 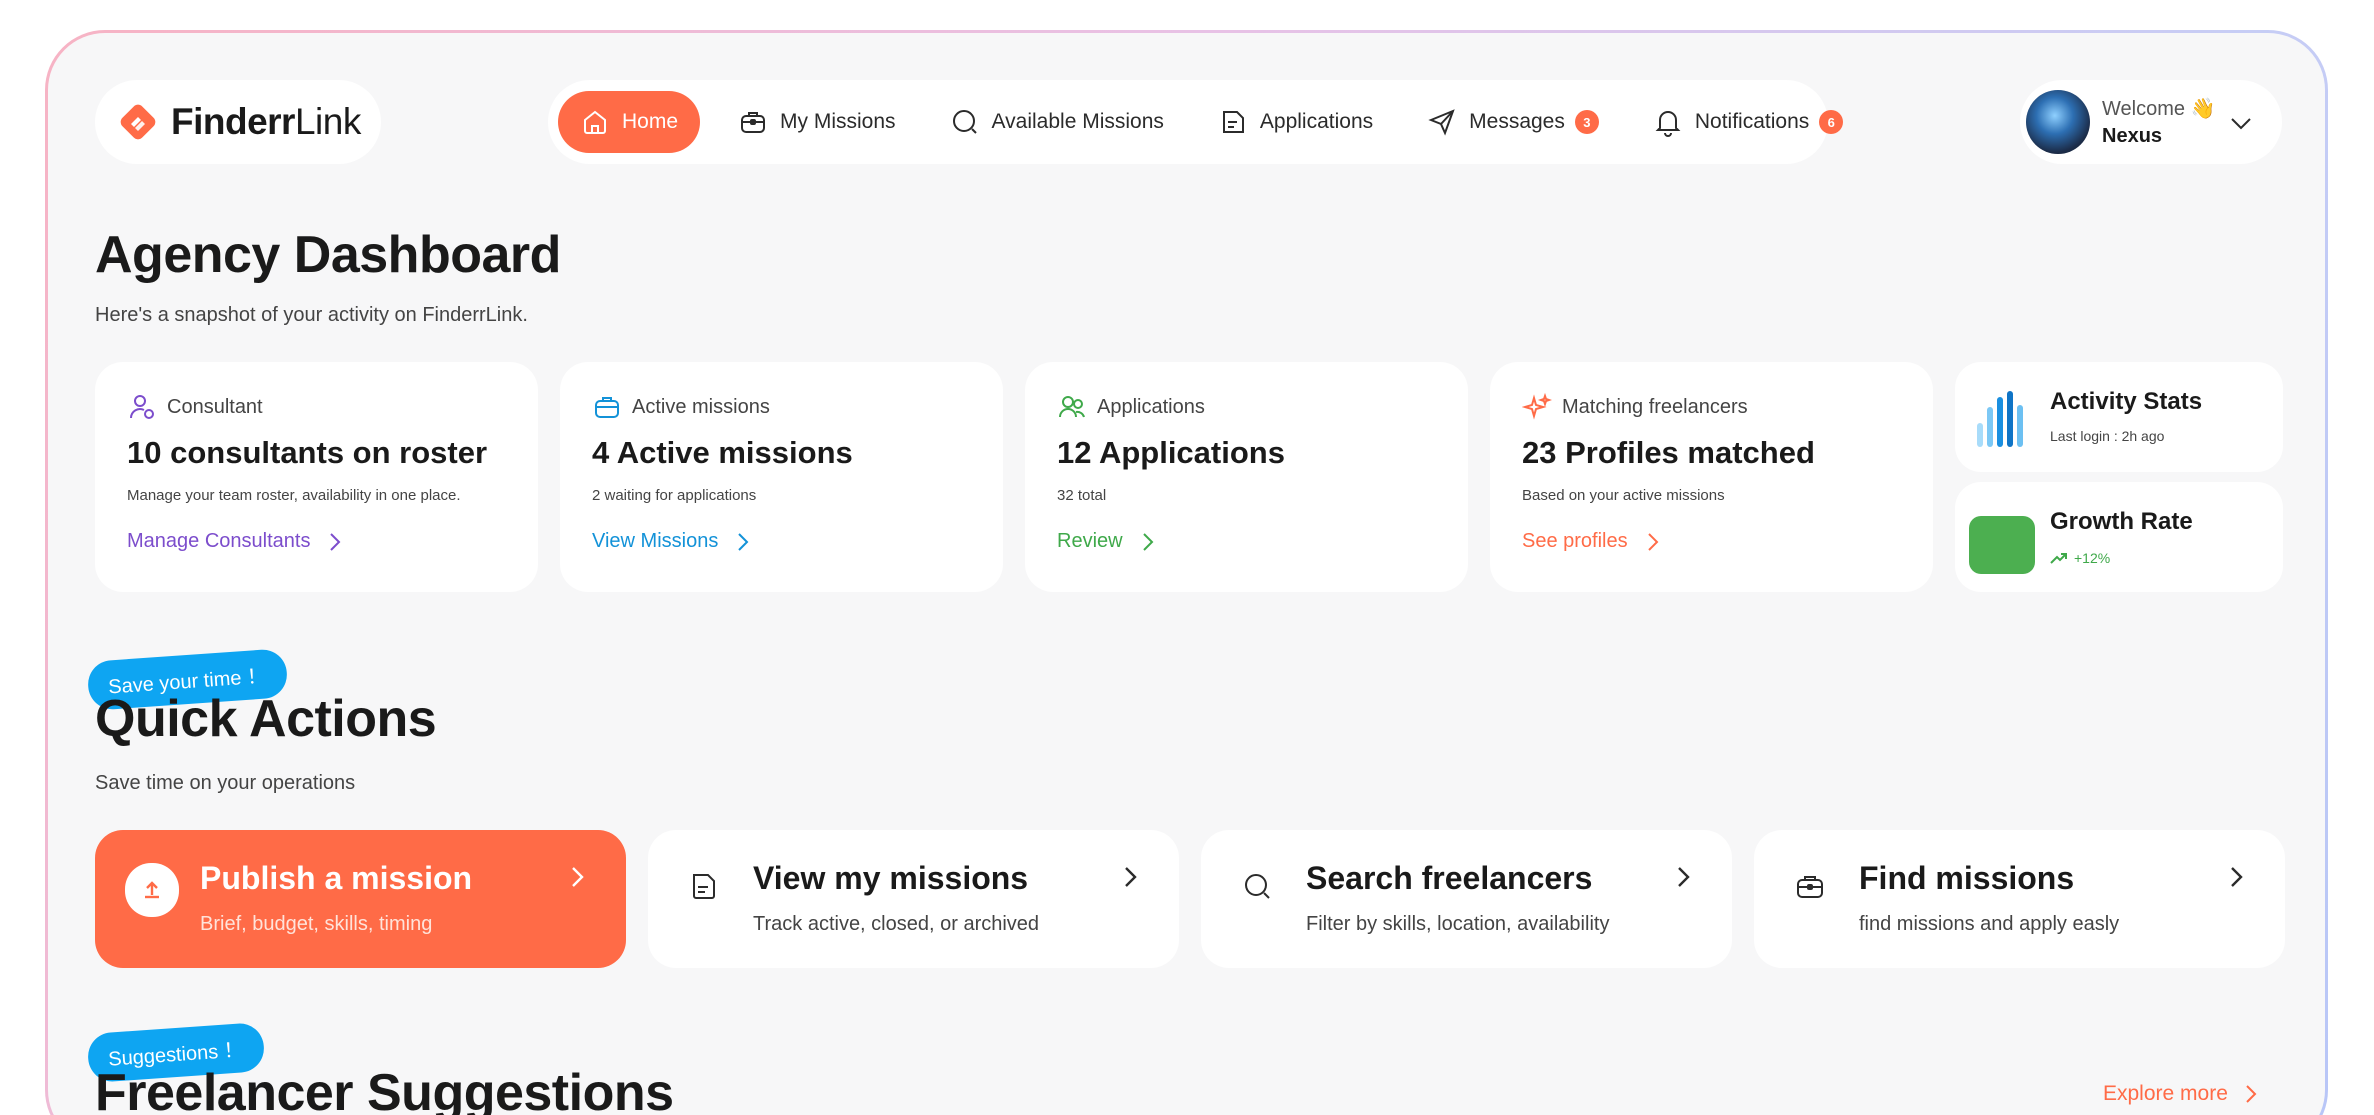 What do you see at coordinates (2241, 123) in the screenshot?
I see `chevron-down-icon` at bounding box center [2241, 123].